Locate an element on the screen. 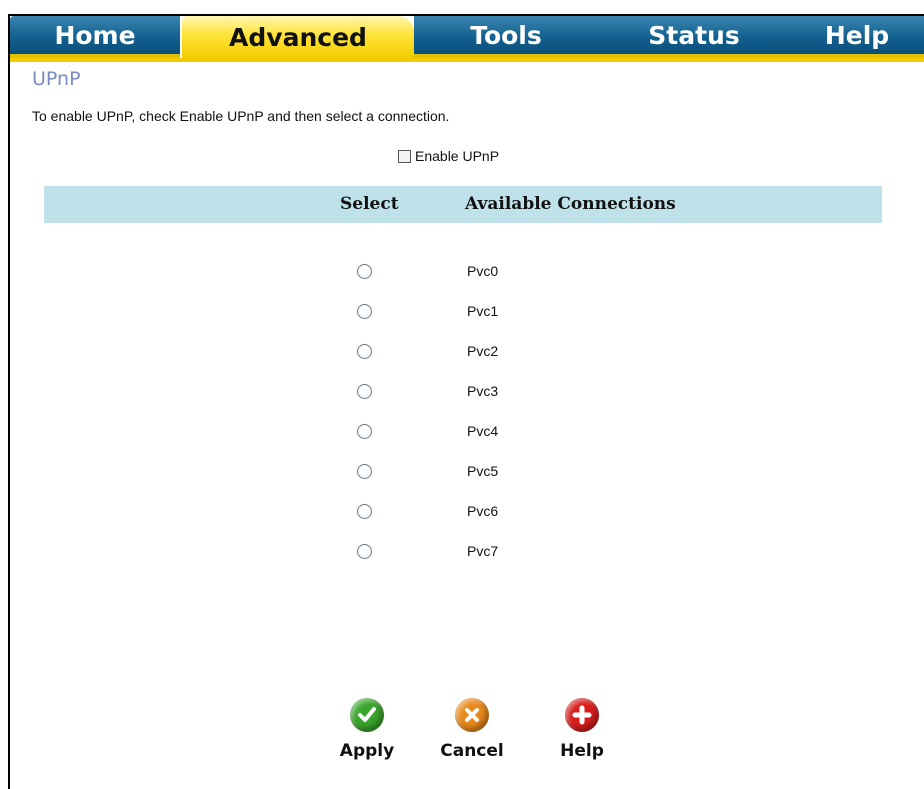 The image size is (924, 789). column-header-connections: Available Connections is located at coordinates (570, 204).